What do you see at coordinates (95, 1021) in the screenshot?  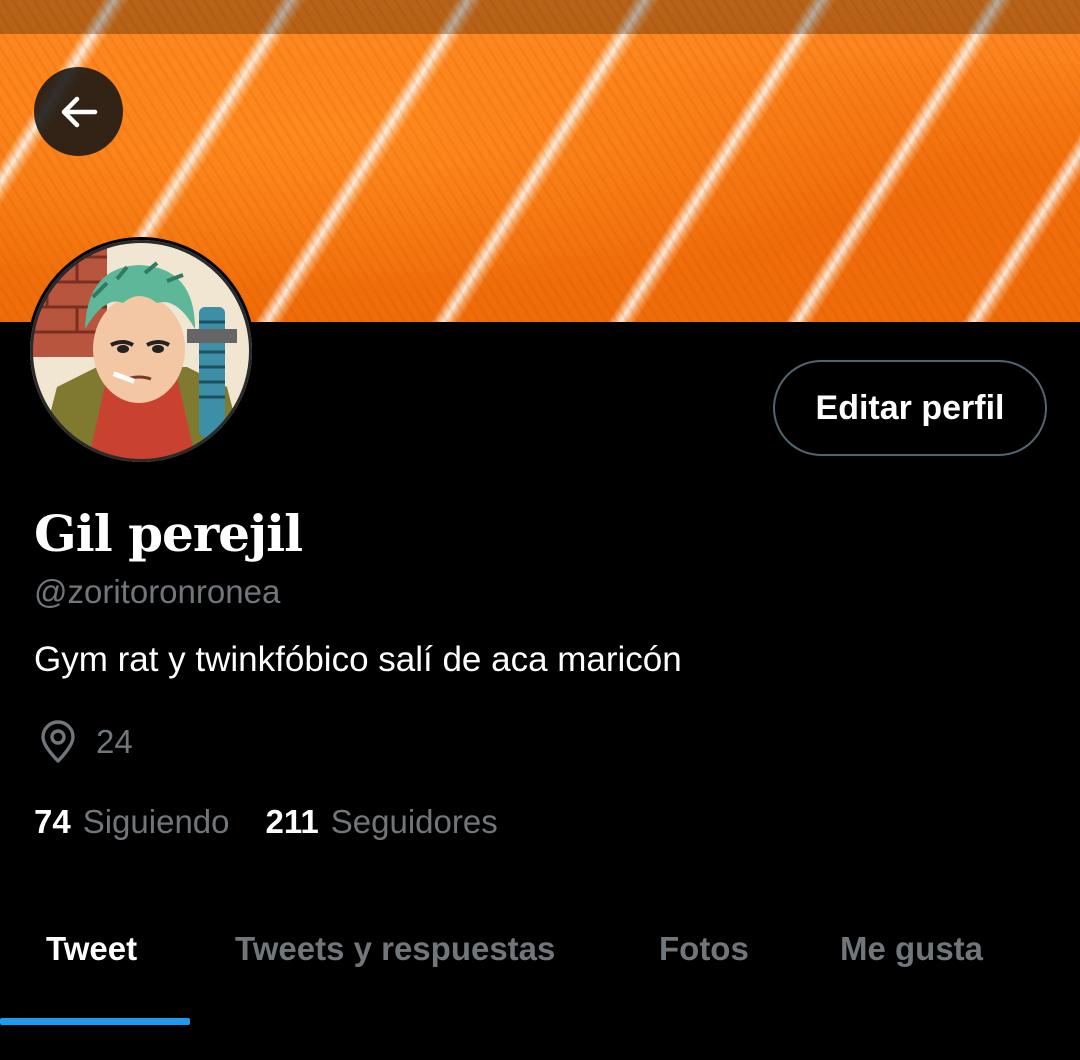 I see `active-tab-indicator` at bounding box center [95, 1021].